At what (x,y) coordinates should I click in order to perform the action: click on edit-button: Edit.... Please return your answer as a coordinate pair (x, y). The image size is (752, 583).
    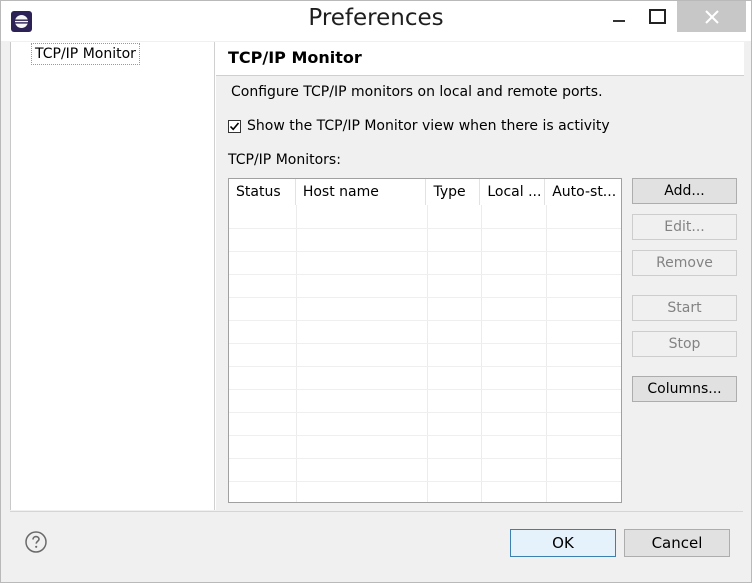
    Looking at the image, I should click on (684, 227).